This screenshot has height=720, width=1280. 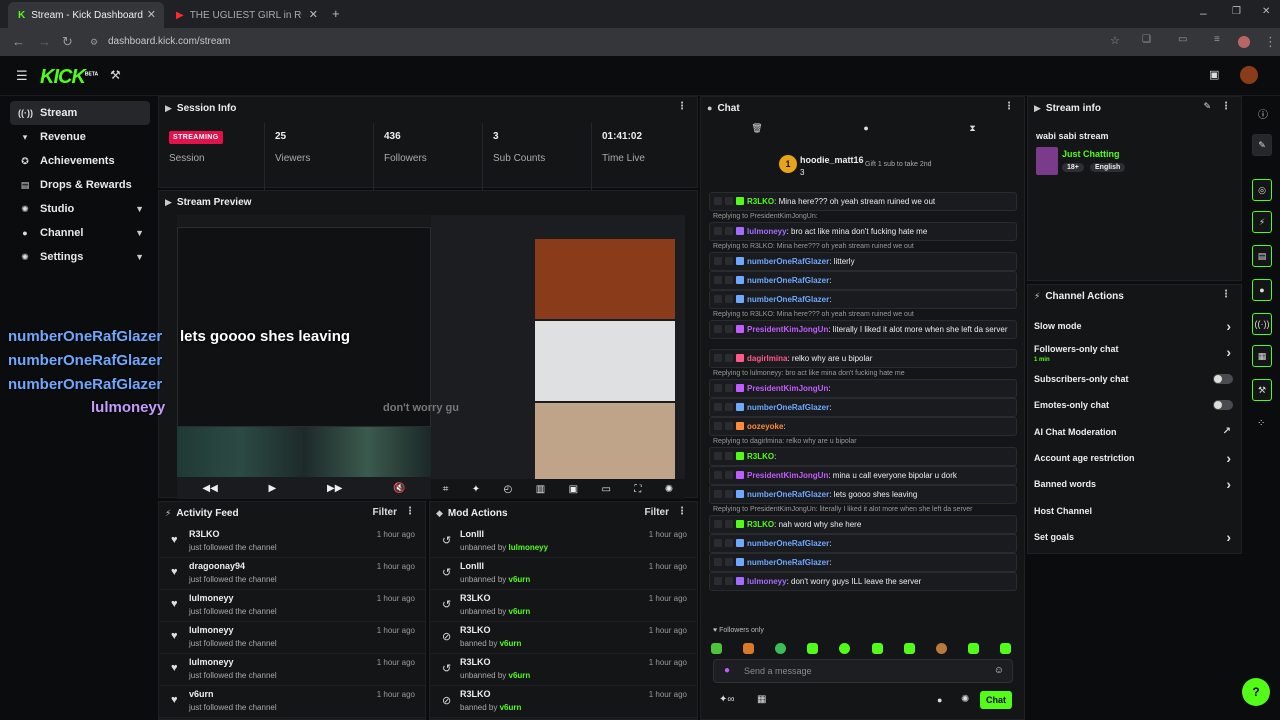 What do you see at coordinates (80, 161) in the screenshot?
I see `sidebar-item-achievements: ✪ Achievements` at bounding box center [80, 161].